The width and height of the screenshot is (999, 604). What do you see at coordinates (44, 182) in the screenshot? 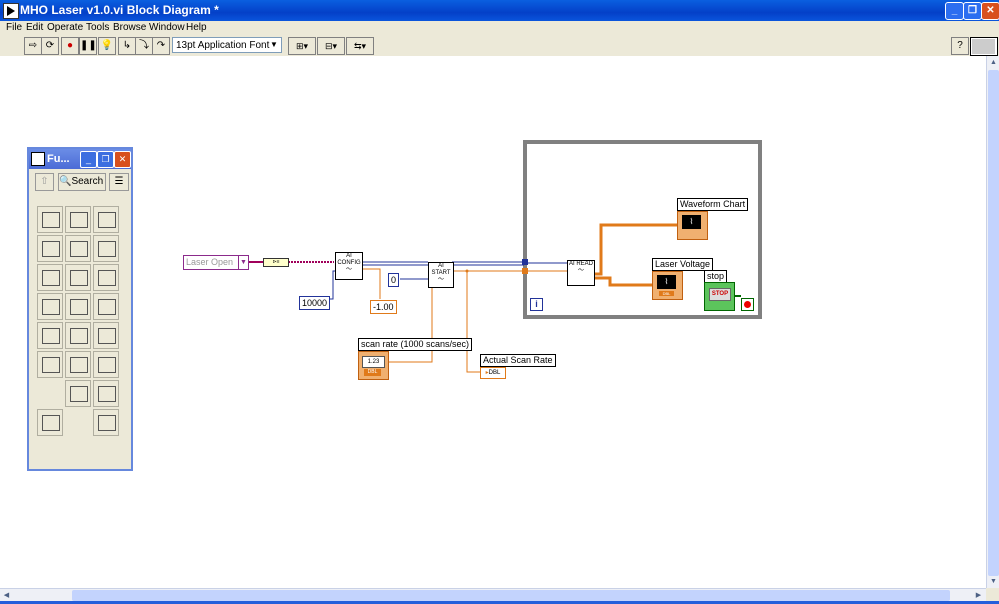
I see `up-arrow-icon: ⇧` at bounding box center [44, 182].